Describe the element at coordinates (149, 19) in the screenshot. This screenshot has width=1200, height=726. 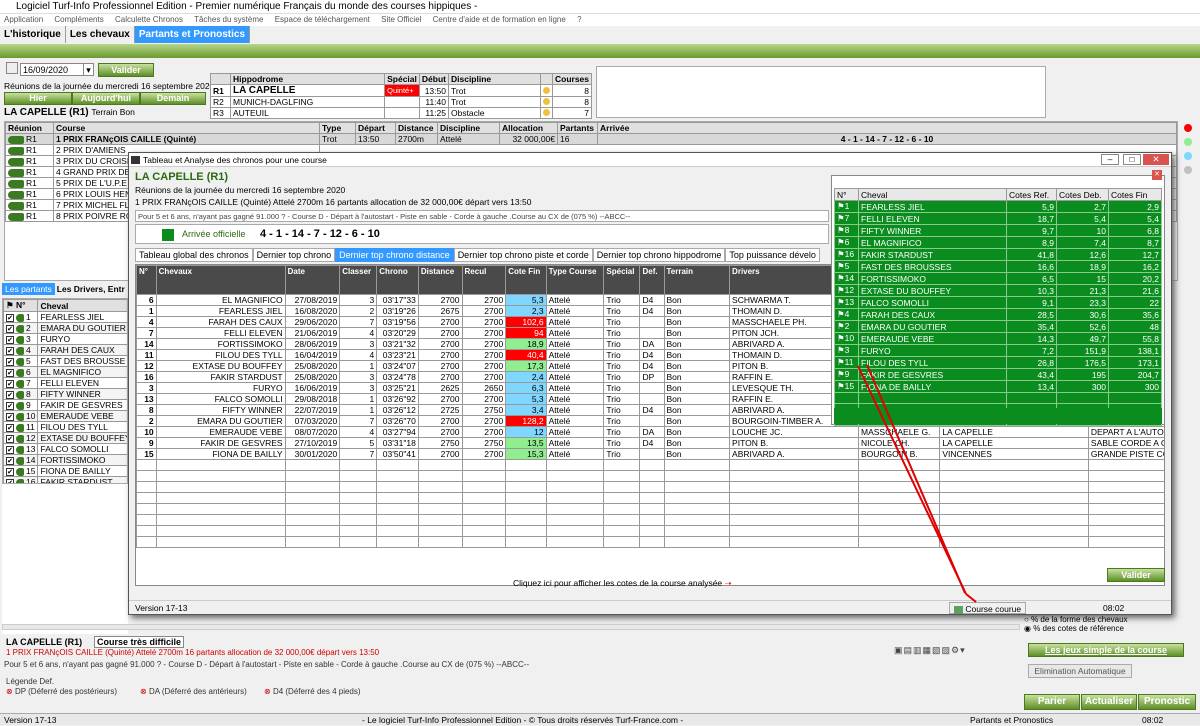
I see `menu-calculette: Calculette Chronos` at that location.